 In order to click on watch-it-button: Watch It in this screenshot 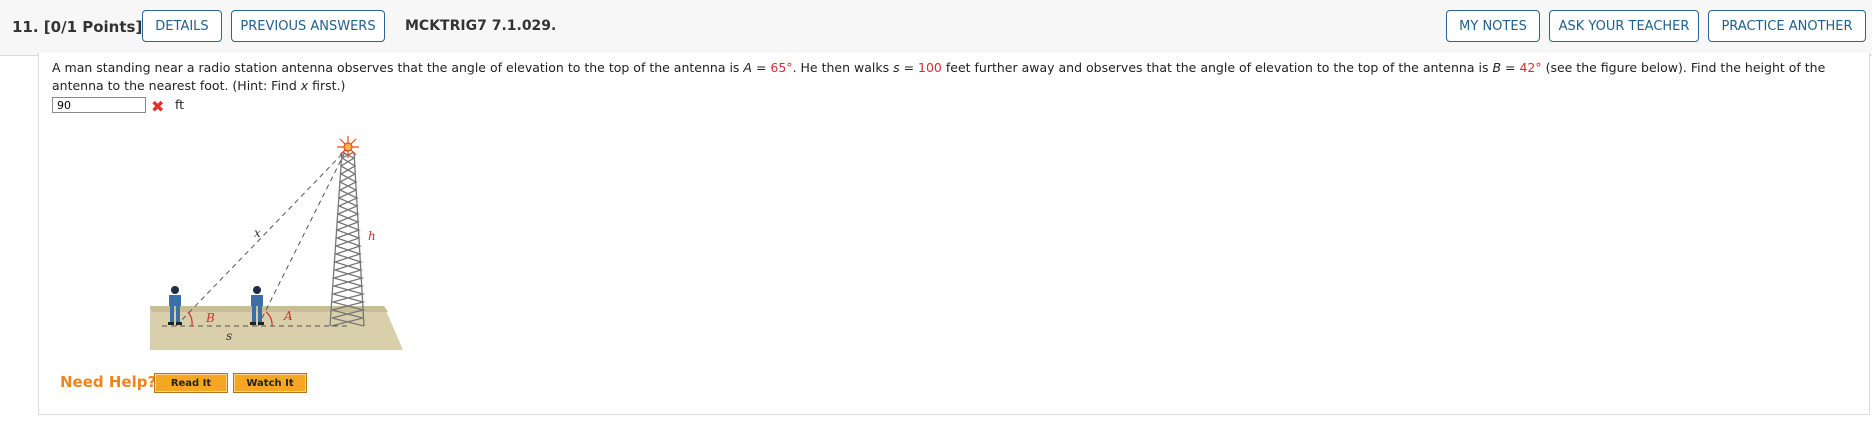, I will do `click(270, 383)`.